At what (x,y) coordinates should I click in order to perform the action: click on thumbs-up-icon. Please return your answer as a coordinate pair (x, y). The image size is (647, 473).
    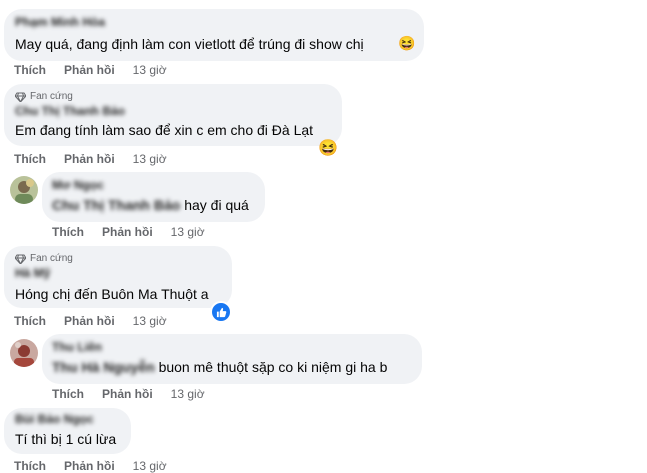
    Looking at the image, I should click on (221, 312).